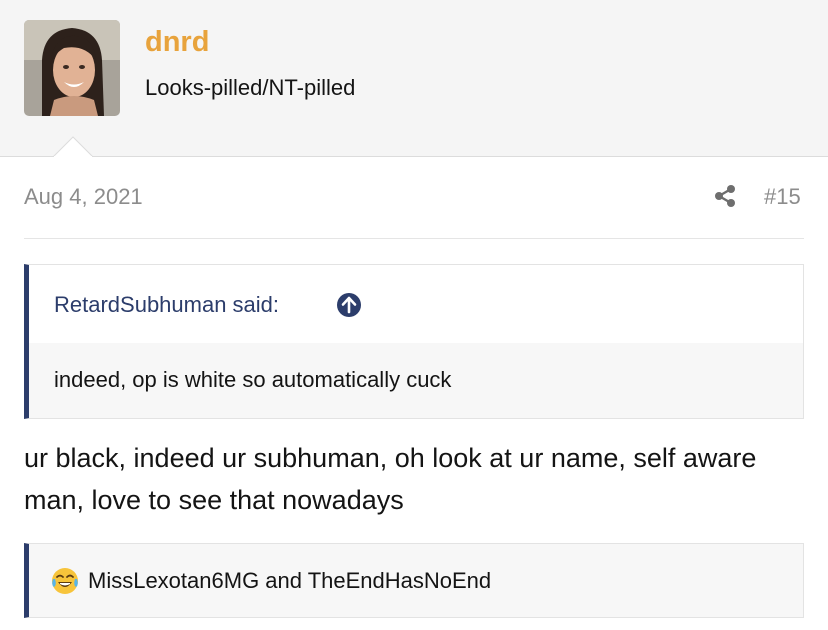 The height and width of the screenshot is (630, 828). What do you see at coordinates (65, 581) in the screenshot?
I see `tears-of-joy-emoji` at bounding box center [65, 581].